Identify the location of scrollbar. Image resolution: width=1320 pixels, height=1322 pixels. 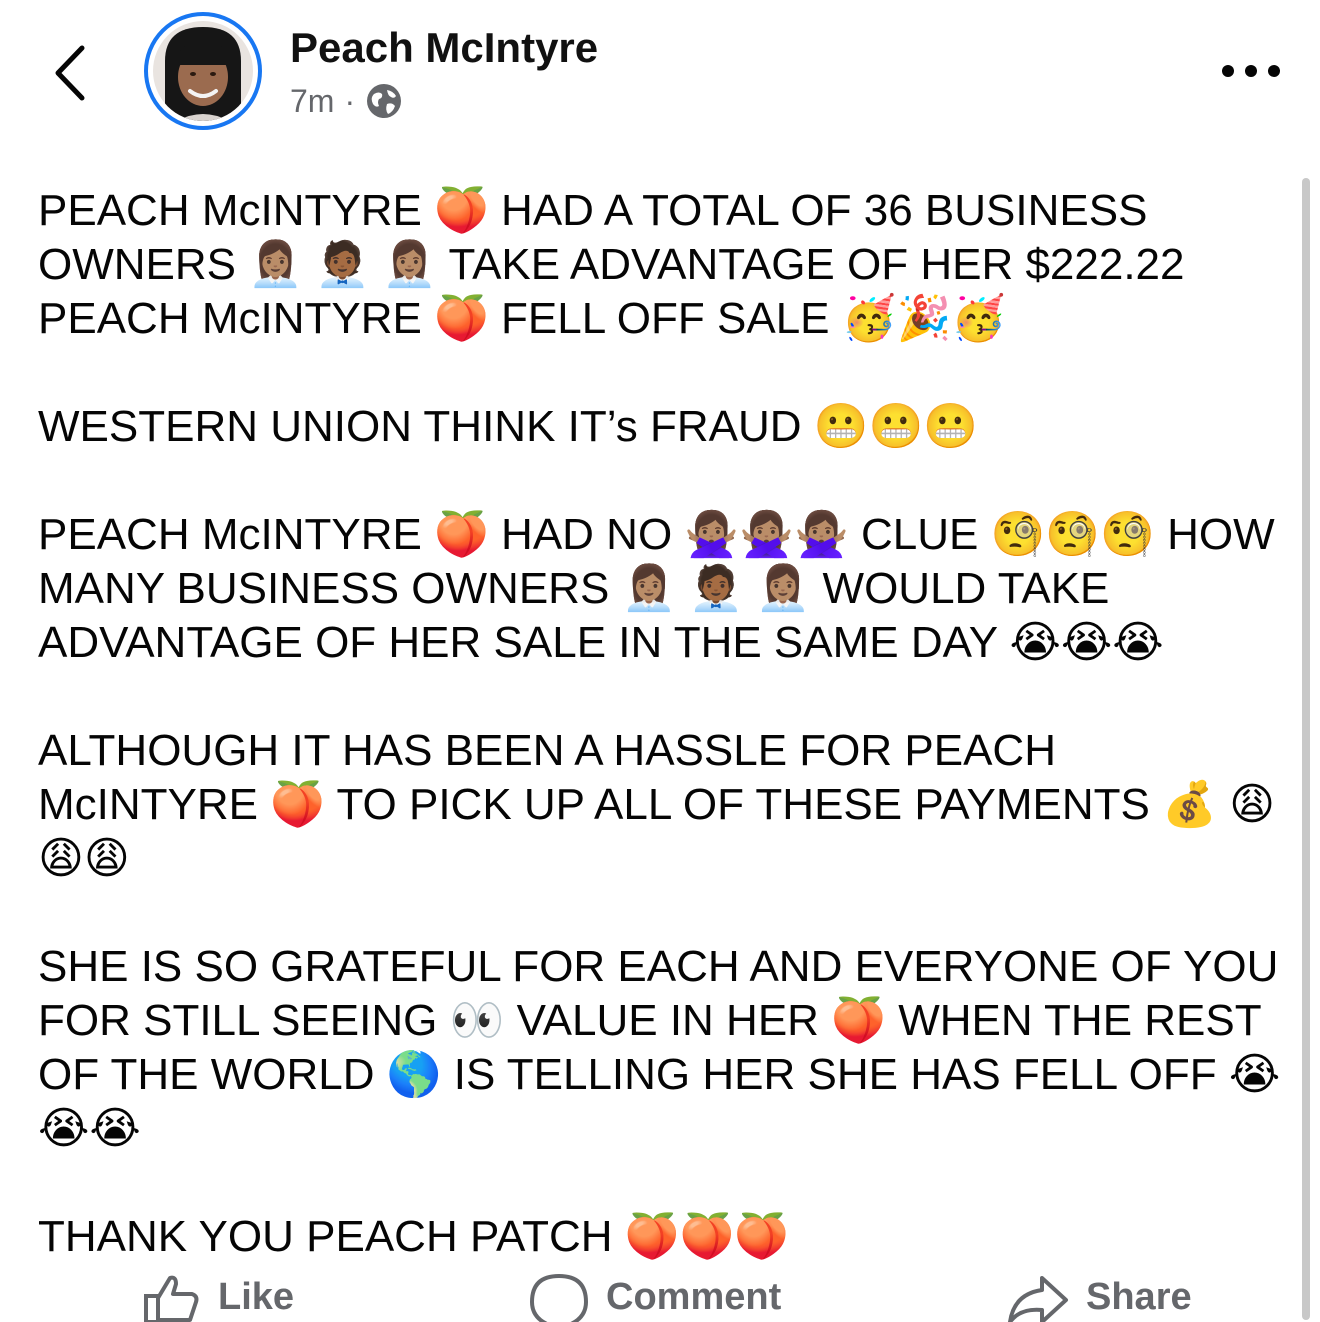
(1306, 749).